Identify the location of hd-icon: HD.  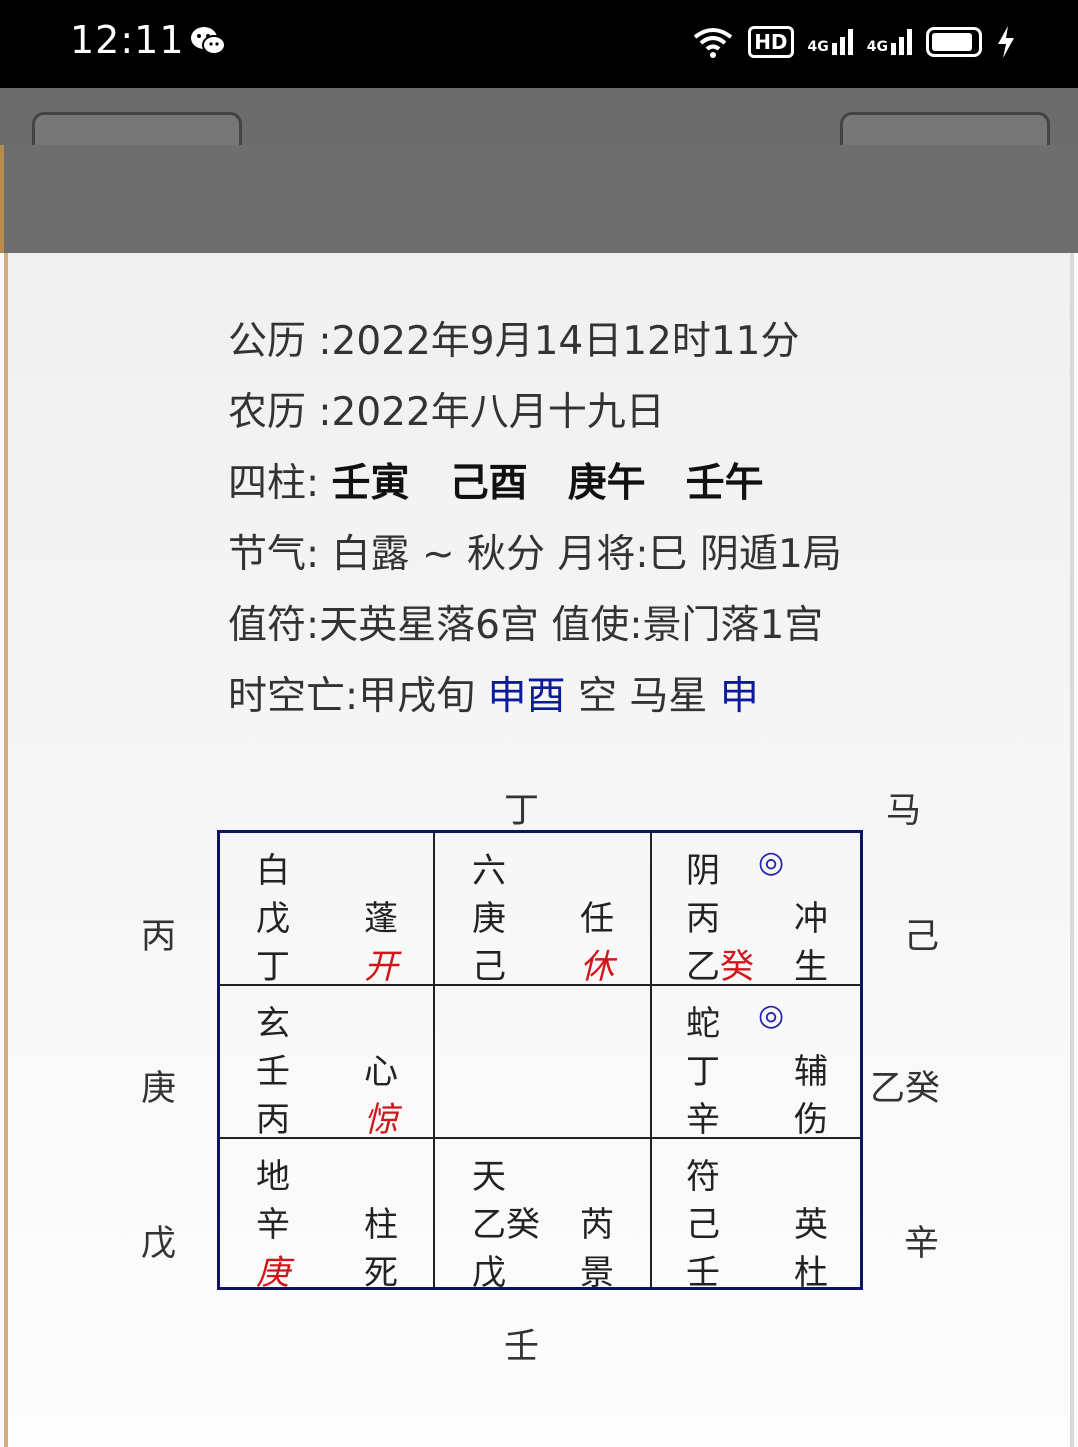
(771, 42).